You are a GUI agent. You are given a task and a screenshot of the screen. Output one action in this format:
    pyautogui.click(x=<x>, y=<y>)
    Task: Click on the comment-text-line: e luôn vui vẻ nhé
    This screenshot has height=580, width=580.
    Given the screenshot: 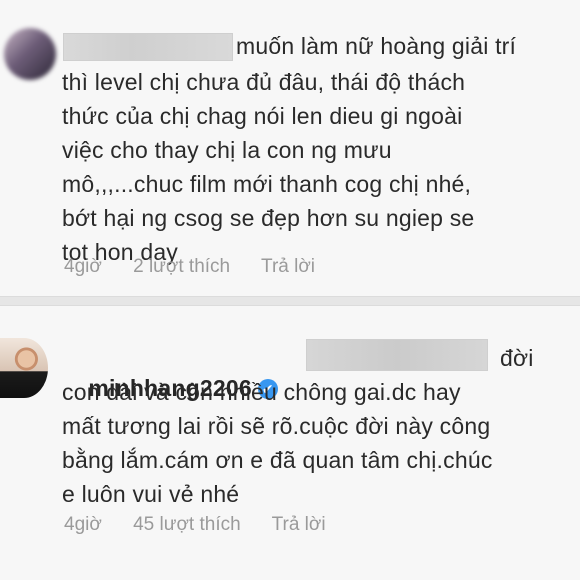 What is the action you would take?
    pyautogui.click(x=151, y=494)
    